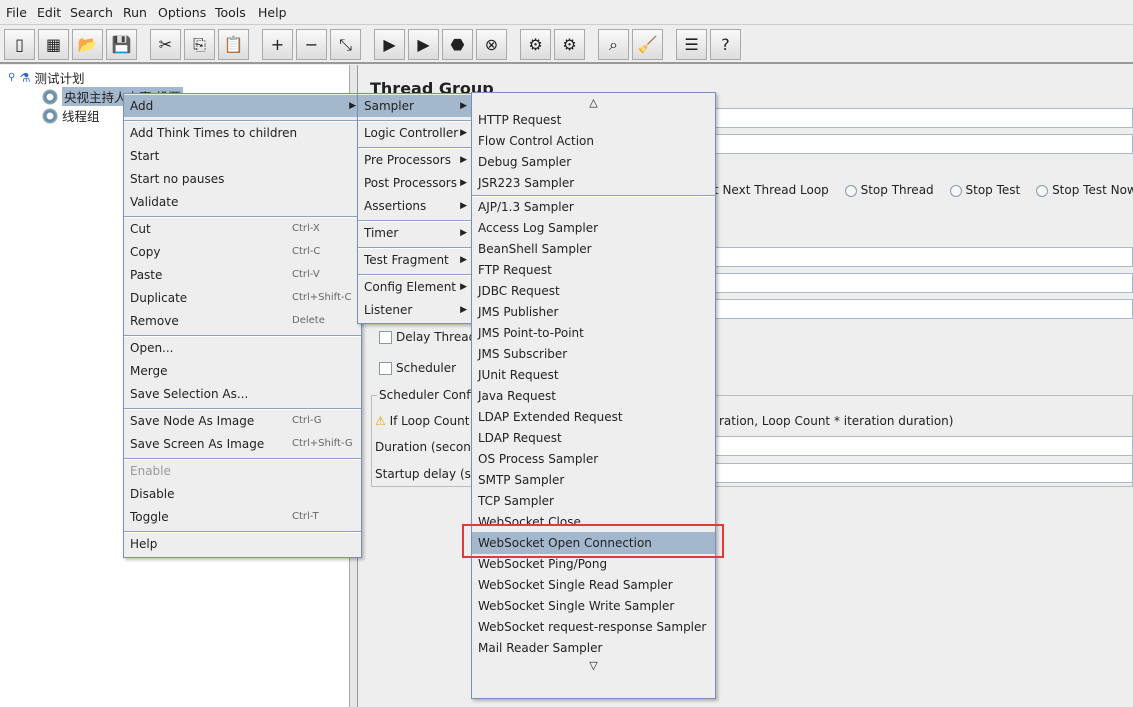 The width and height of the screenshot is (1133, 707). I want to click on templates-button: ▦, so click(53, 44).